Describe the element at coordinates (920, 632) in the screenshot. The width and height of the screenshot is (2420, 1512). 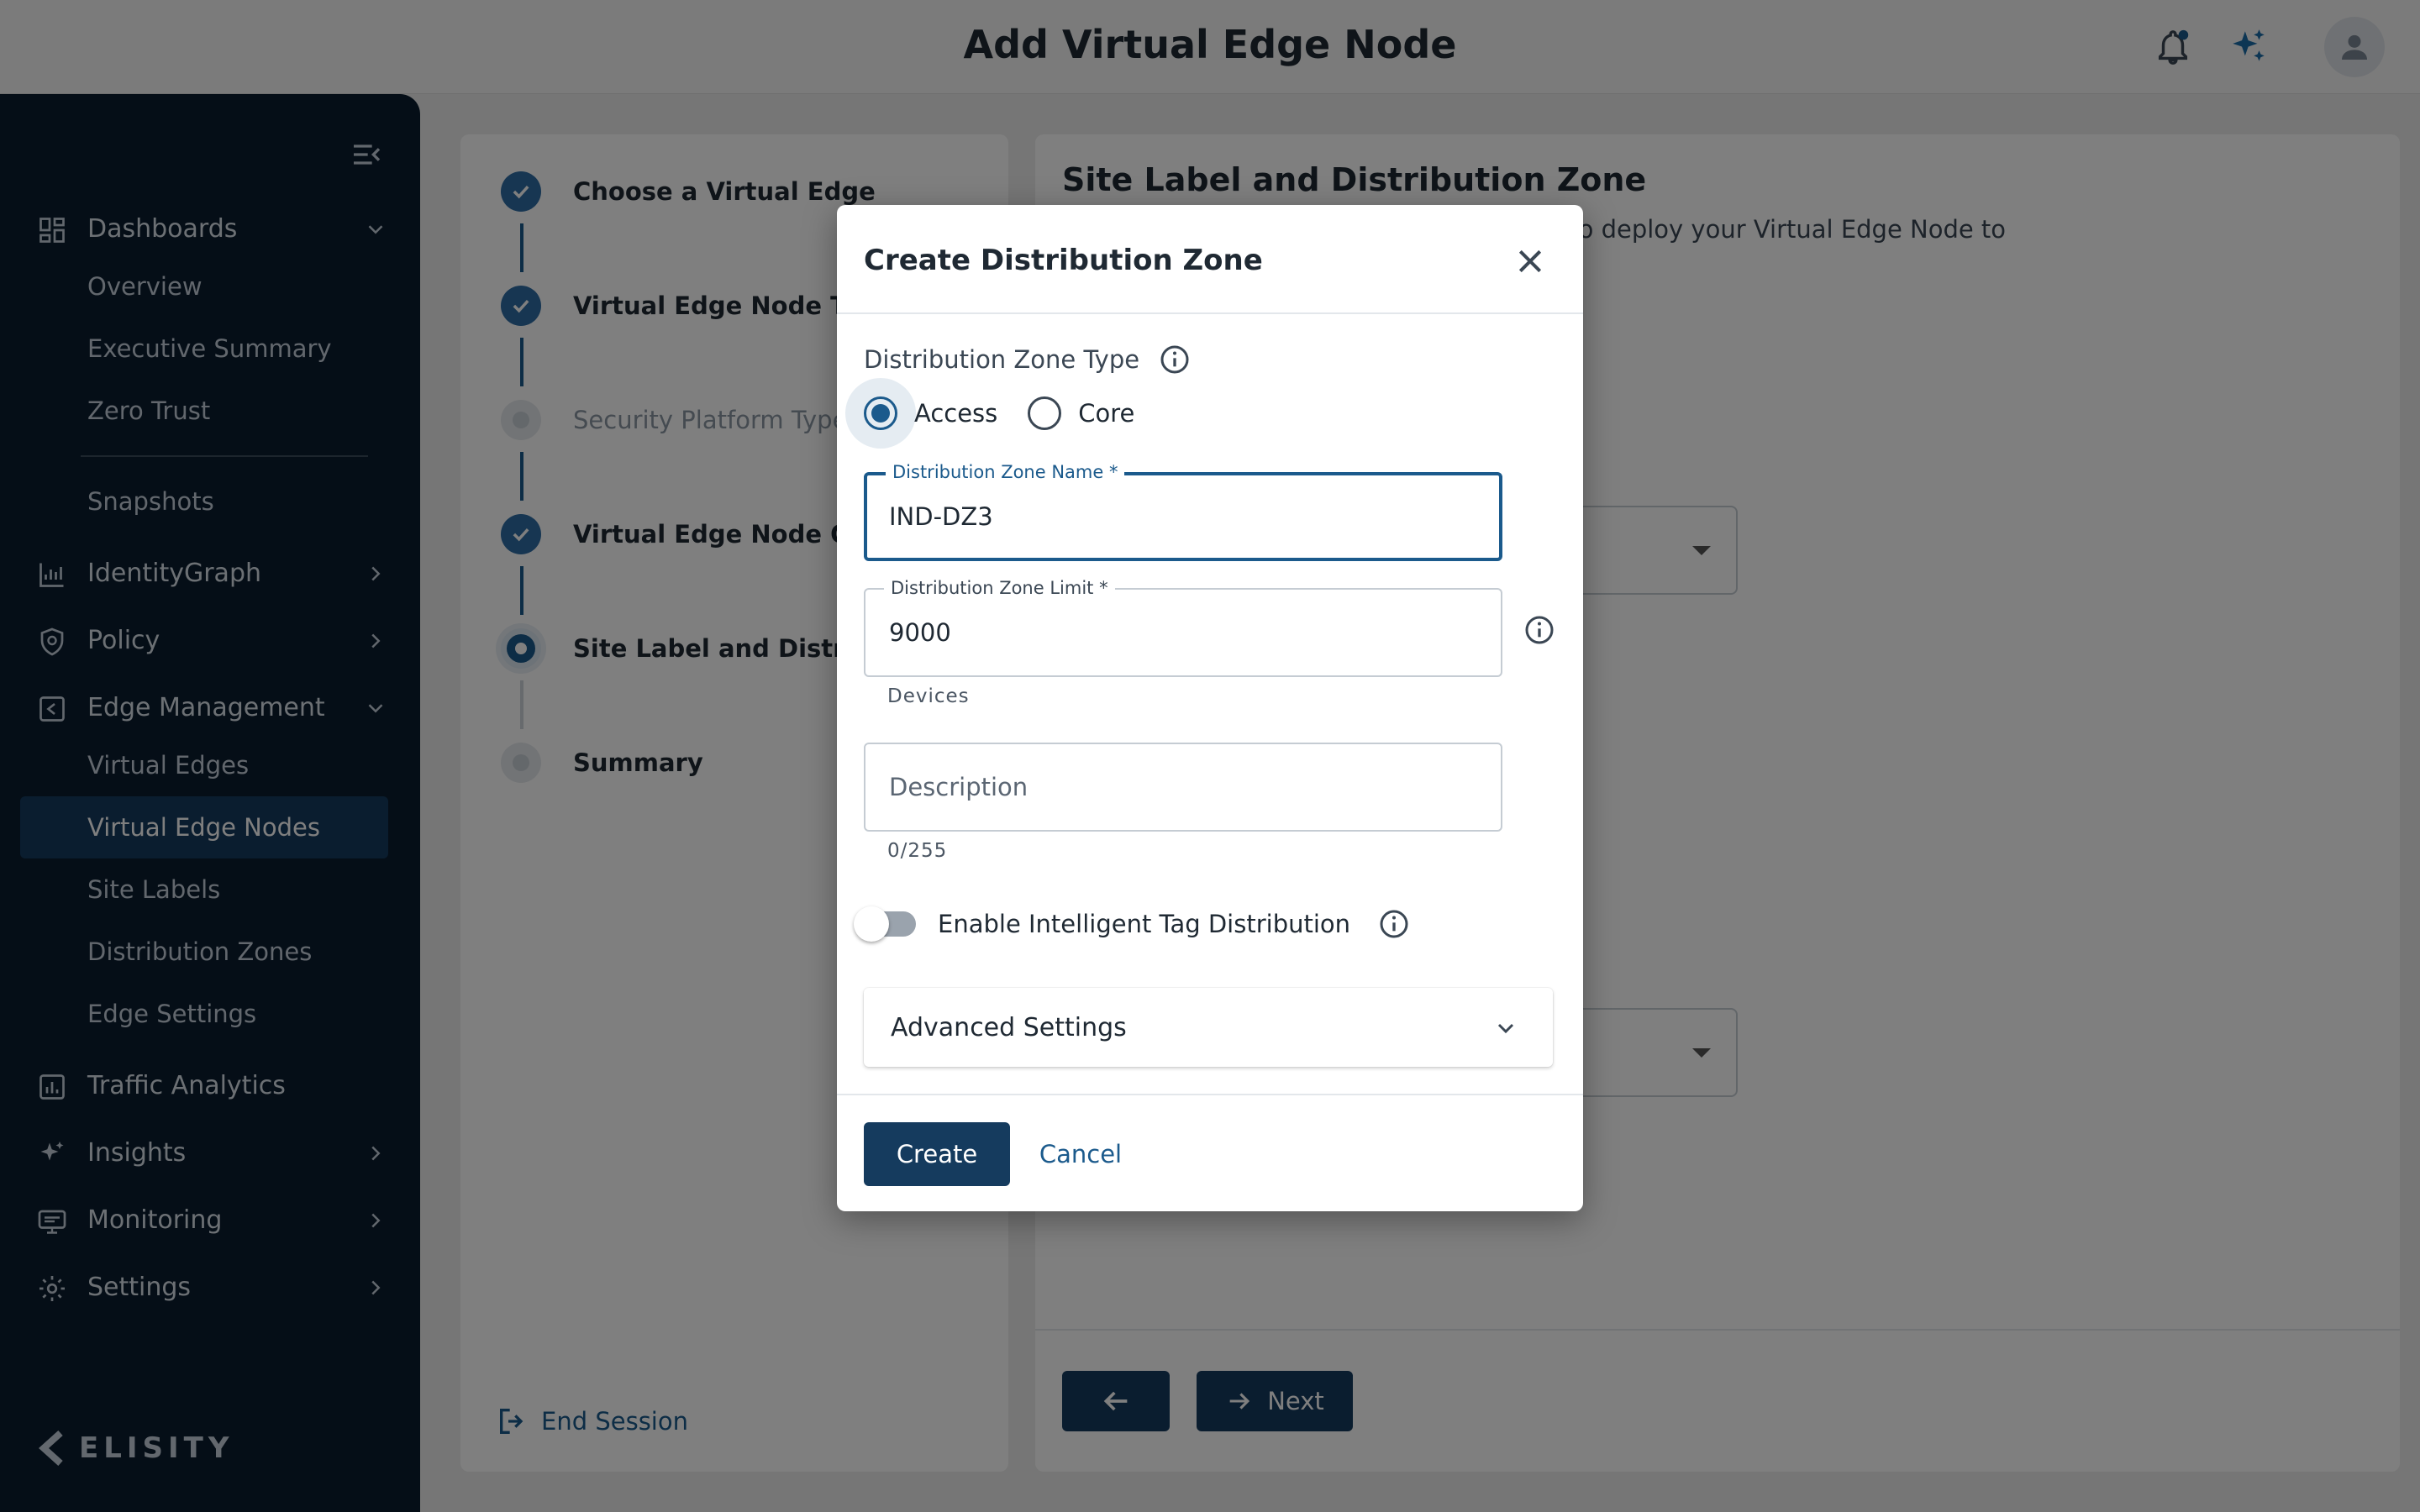
I see `field-value: 9000` at that location.